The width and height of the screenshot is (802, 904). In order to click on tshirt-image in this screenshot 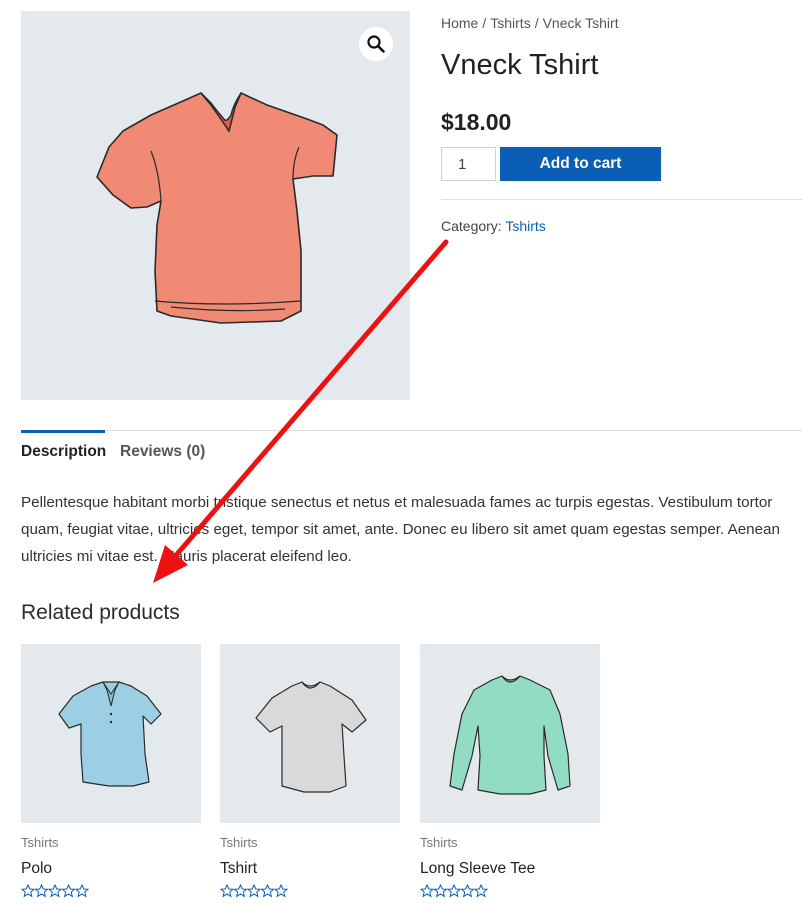, I will do `click(311, 737)`.